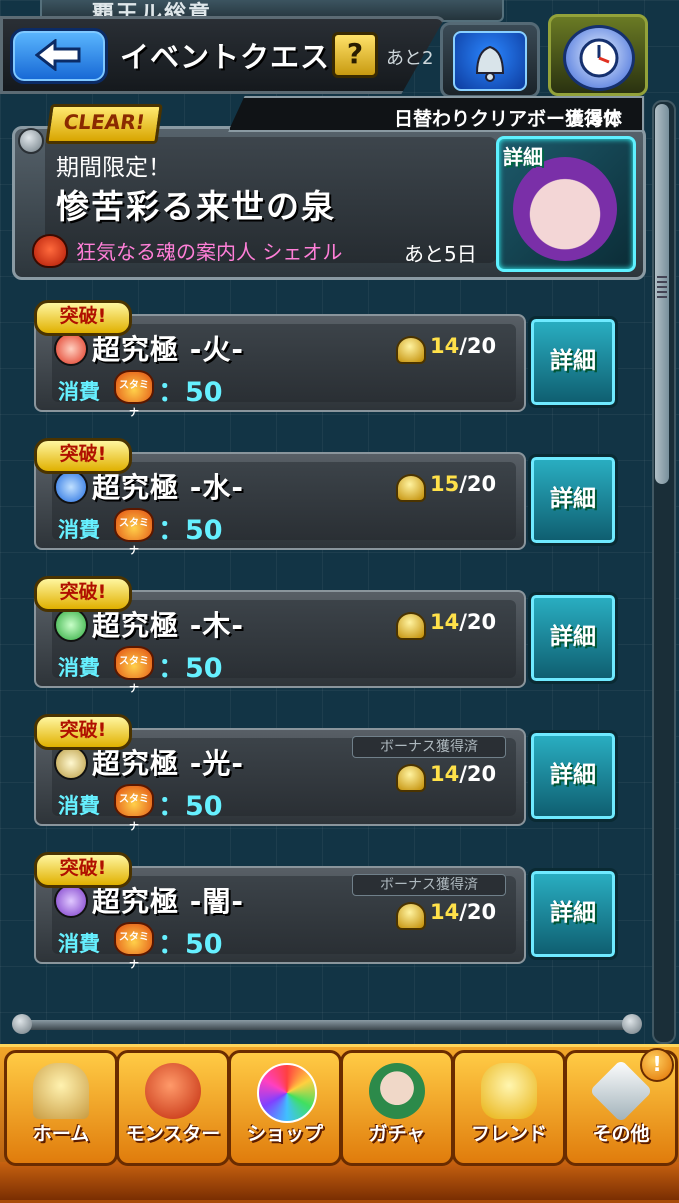 This screenshot has height=1203, width=679. Describe the element at coordinates (326, 773) in the screenshot. I see `quest-row: 突破! 超究極 -光- ボーナス獲得済 14/20 消費 スタミナ ：50 詳細` at that location.